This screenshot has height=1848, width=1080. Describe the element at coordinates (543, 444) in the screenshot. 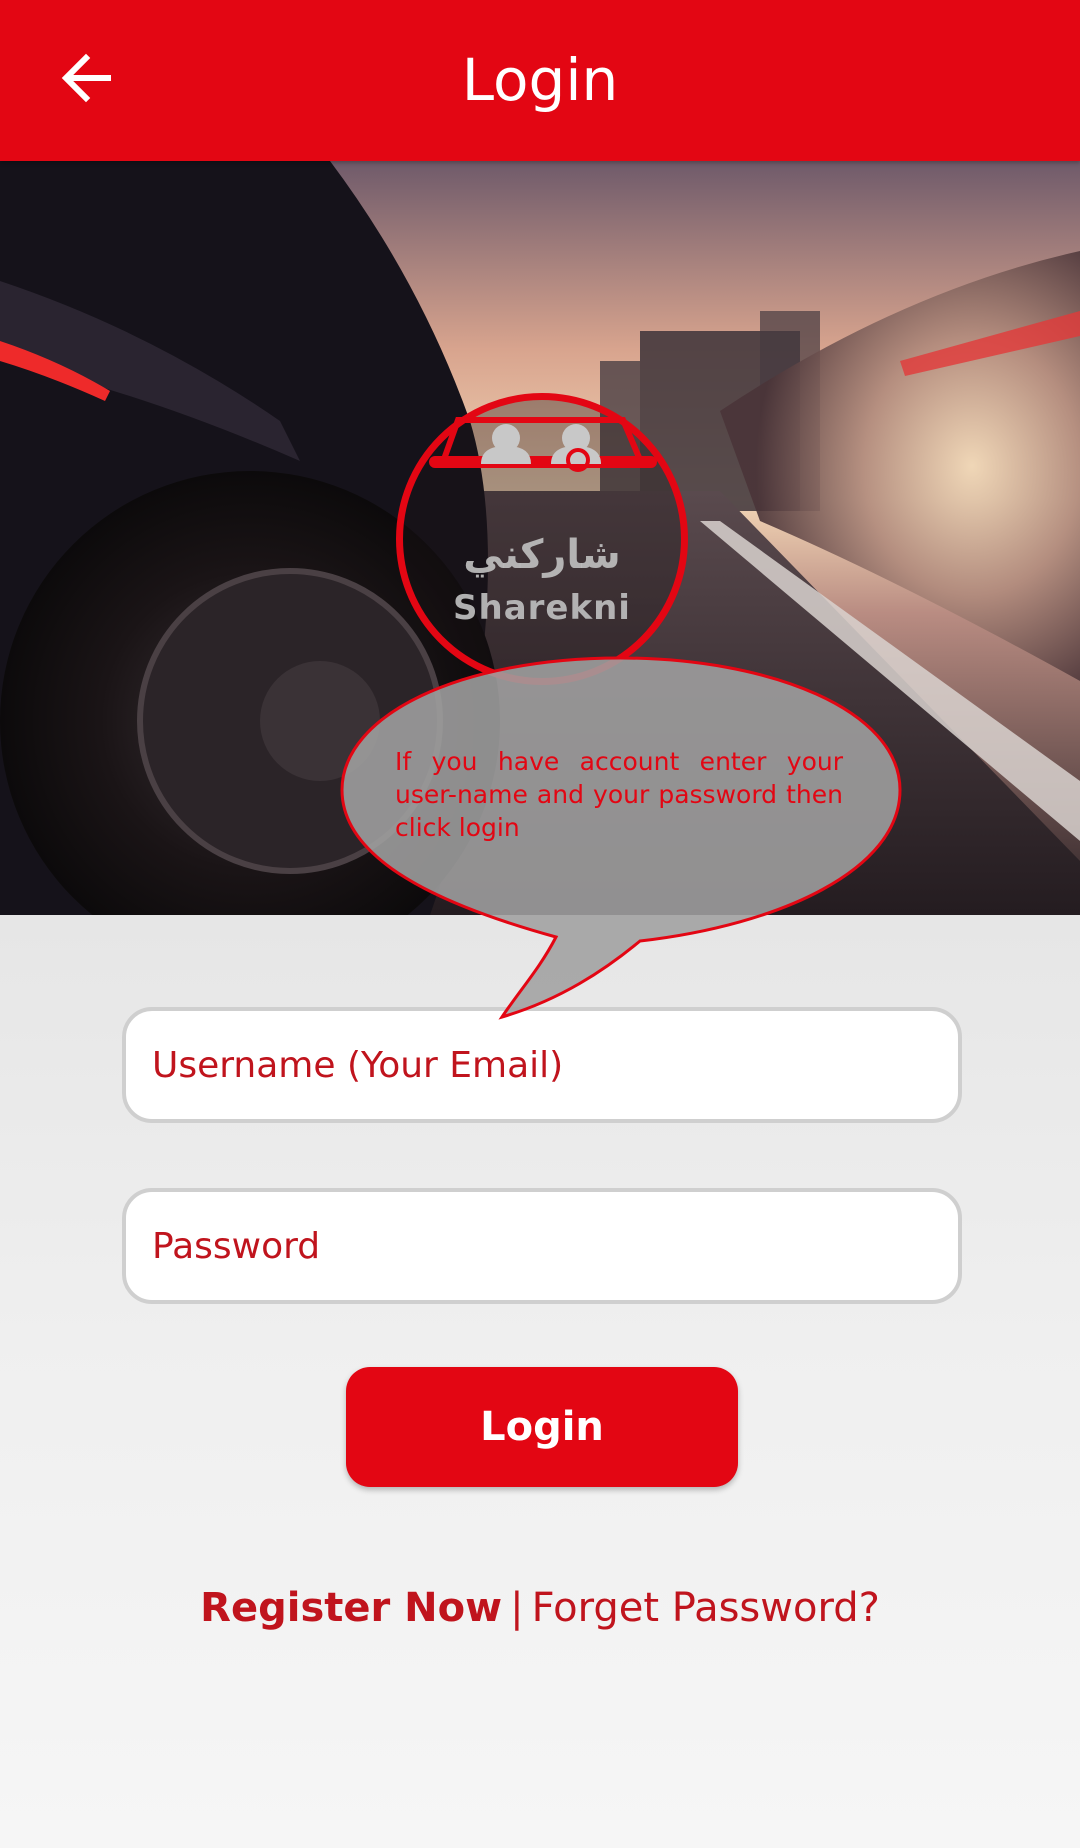

I see `car-people-icon` at that location.